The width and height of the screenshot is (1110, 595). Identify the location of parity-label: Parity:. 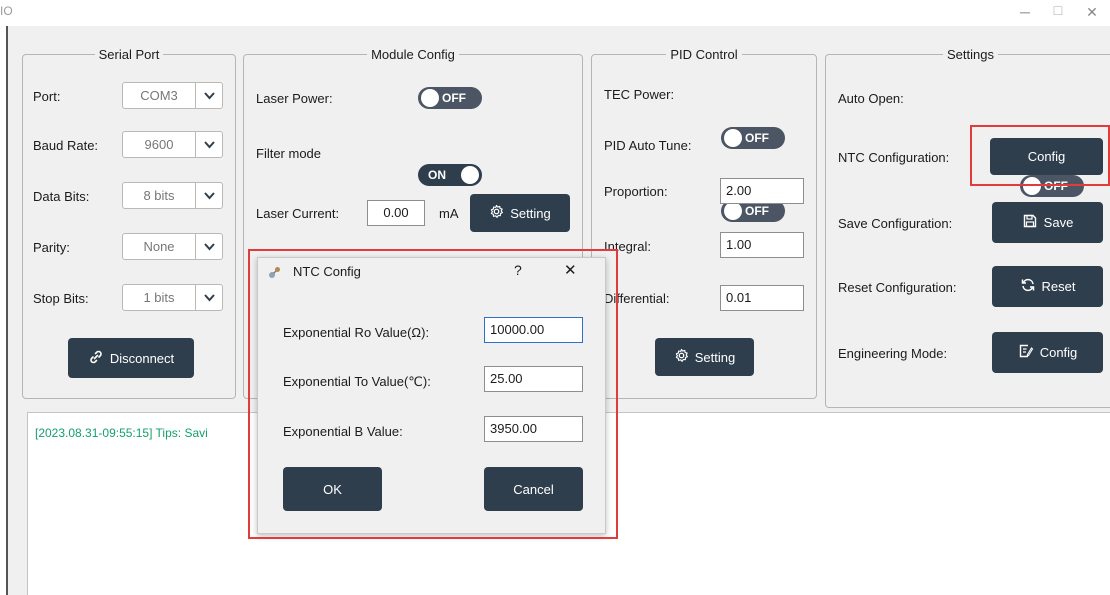
(51, 247).